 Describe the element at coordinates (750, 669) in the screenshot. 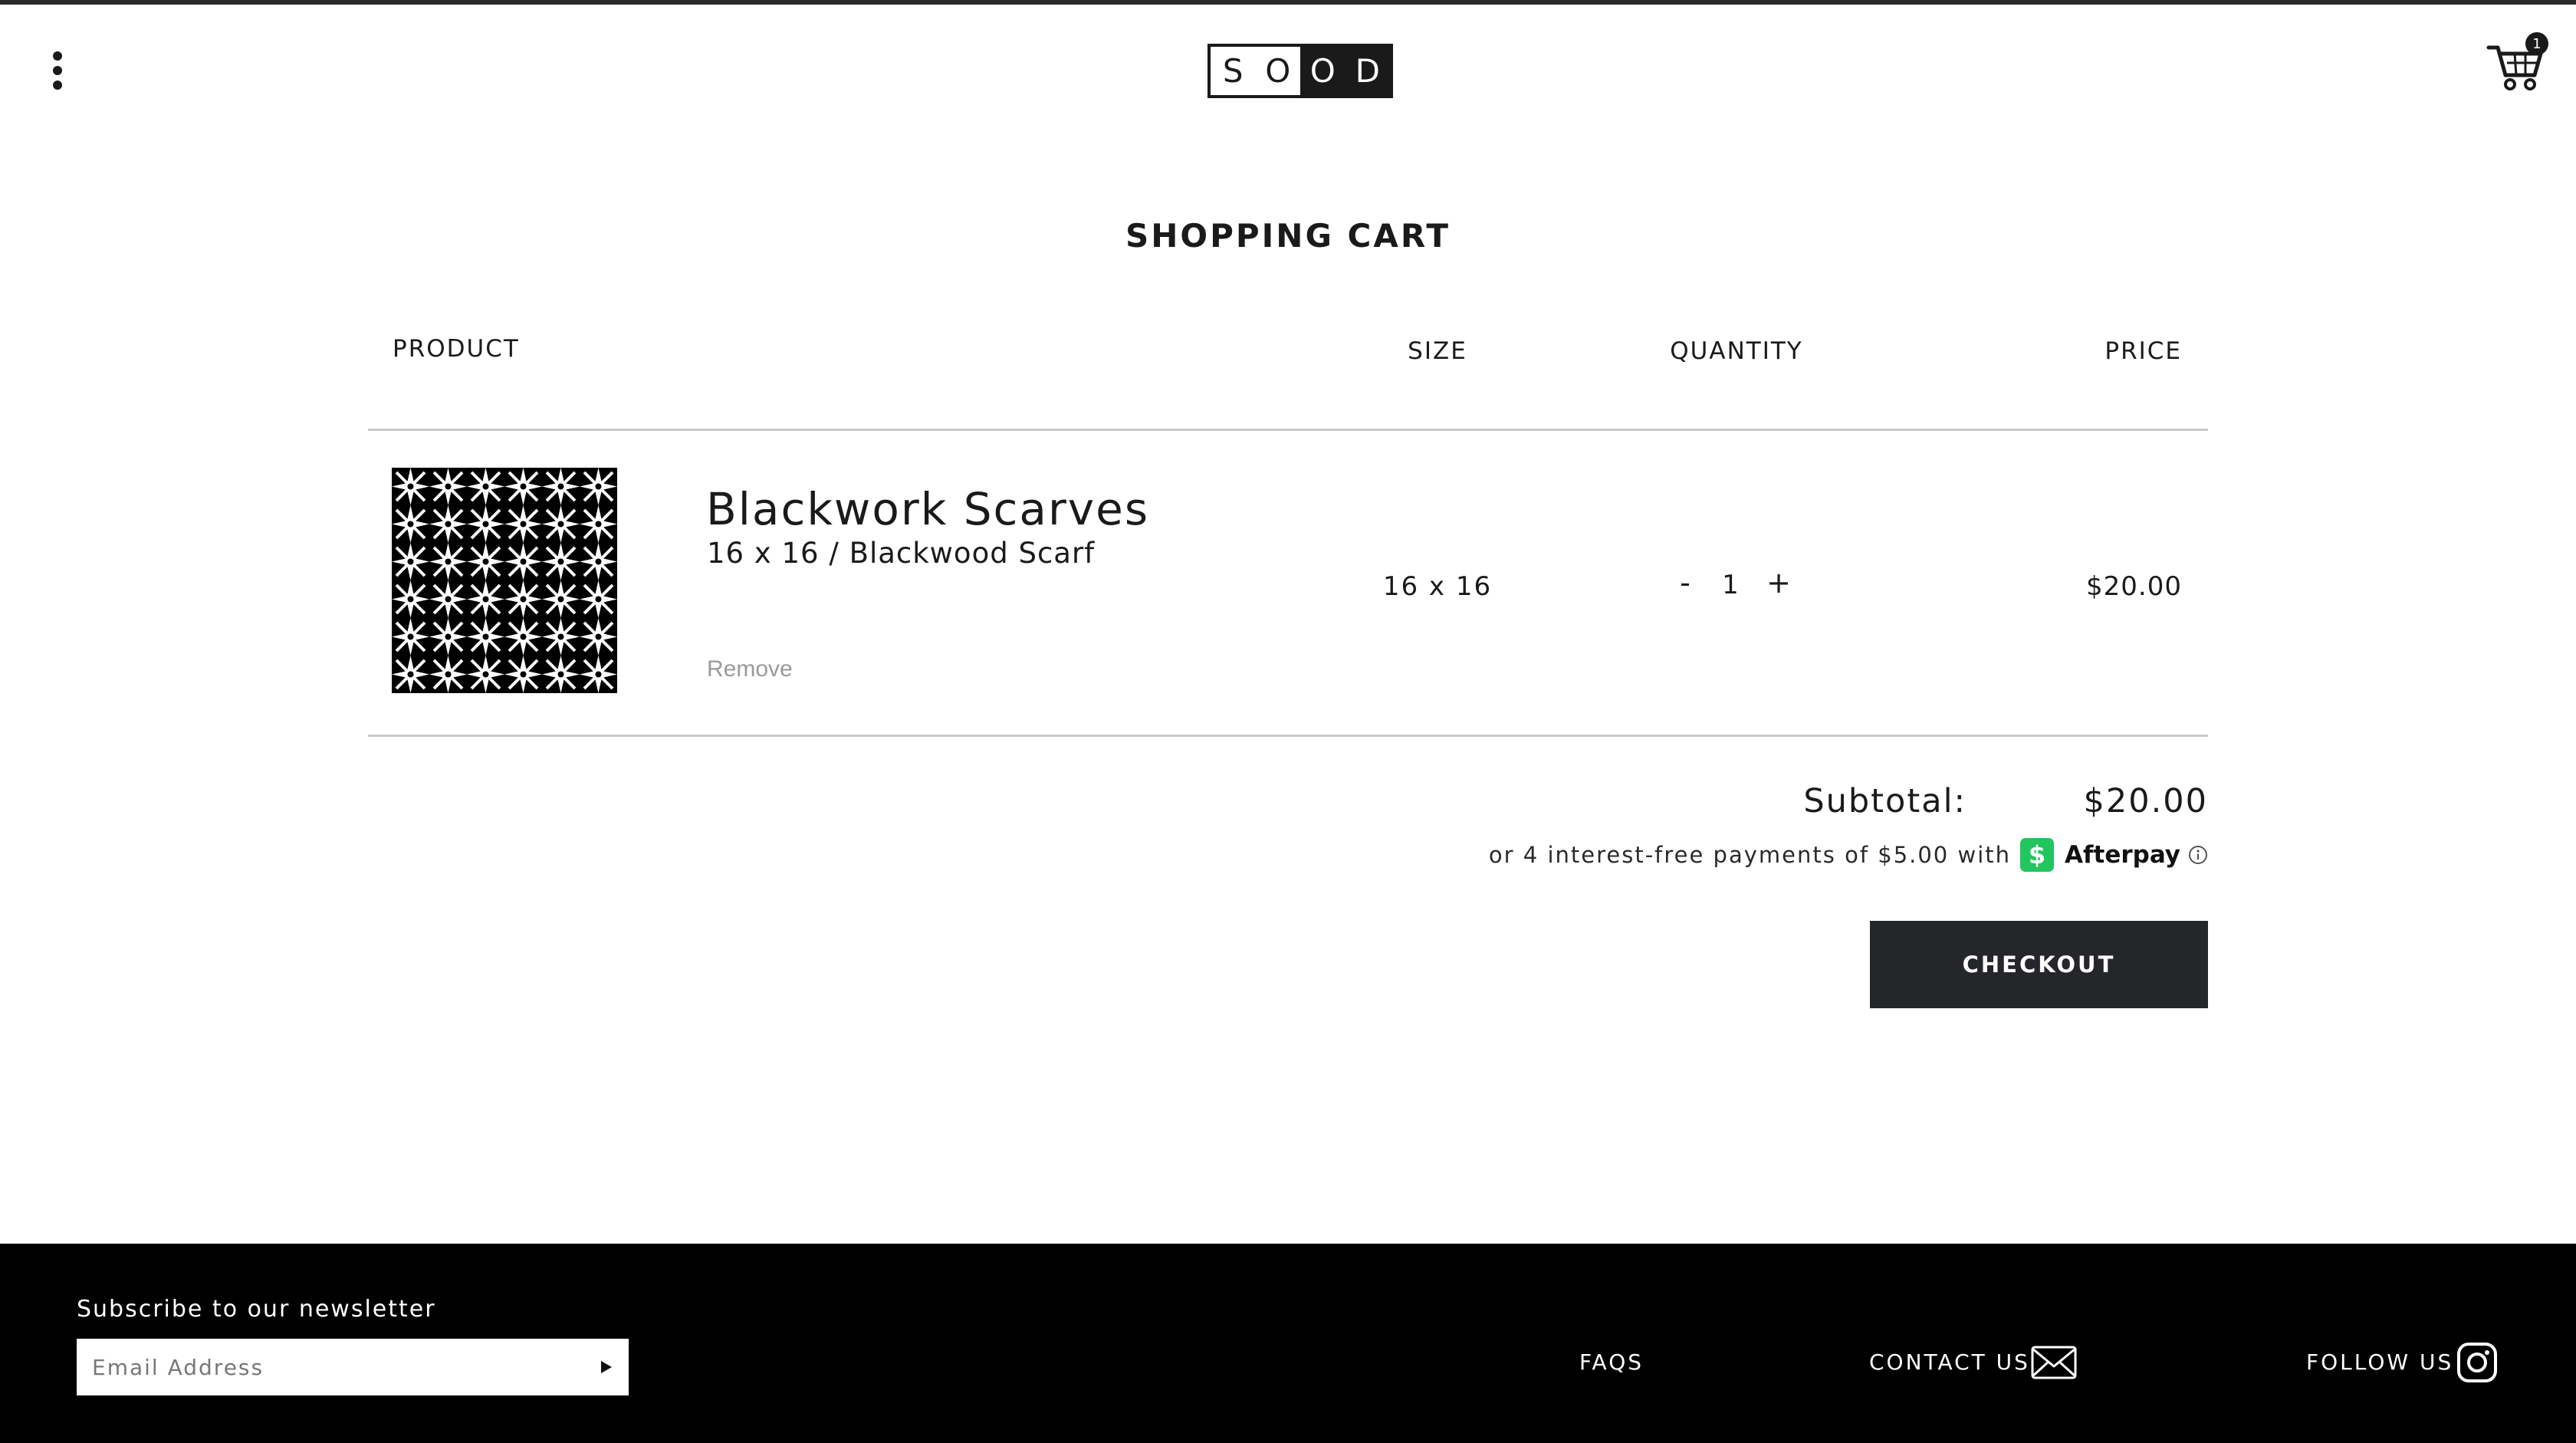

I see `remove-item-link: Remove` at that location.